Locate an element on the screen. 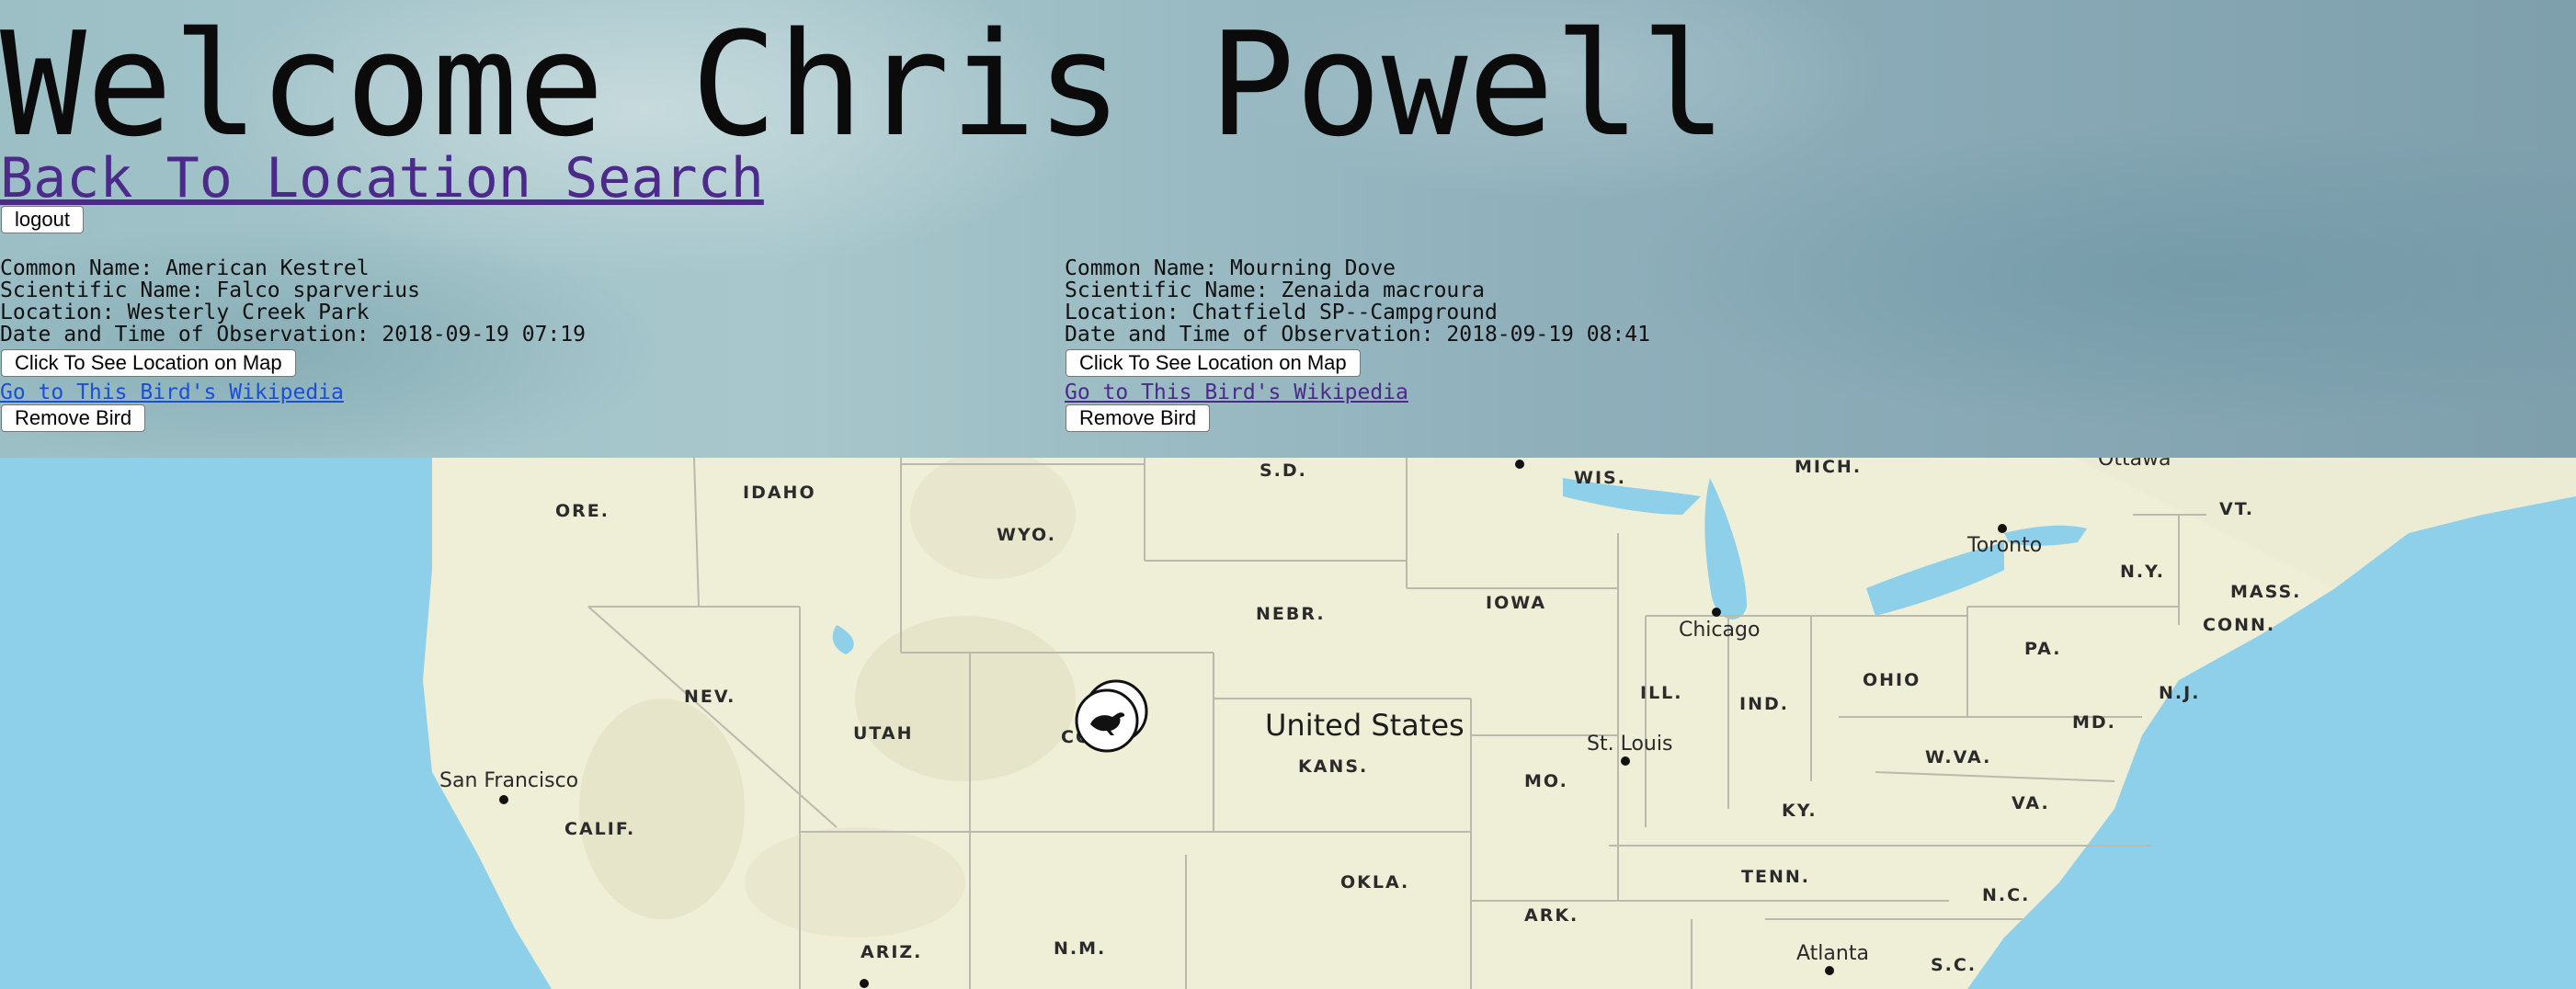 Image resolution: width=2576 pixels, height=989 pixels. state-label: KY. is located at coordinates (1800, 811).